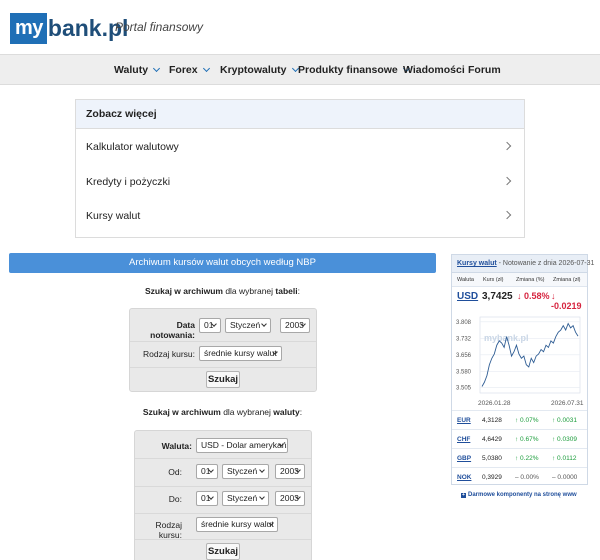 The height and width of the screenshot is (560, 600). I want to click on logo-my: my, so click(28, 28).